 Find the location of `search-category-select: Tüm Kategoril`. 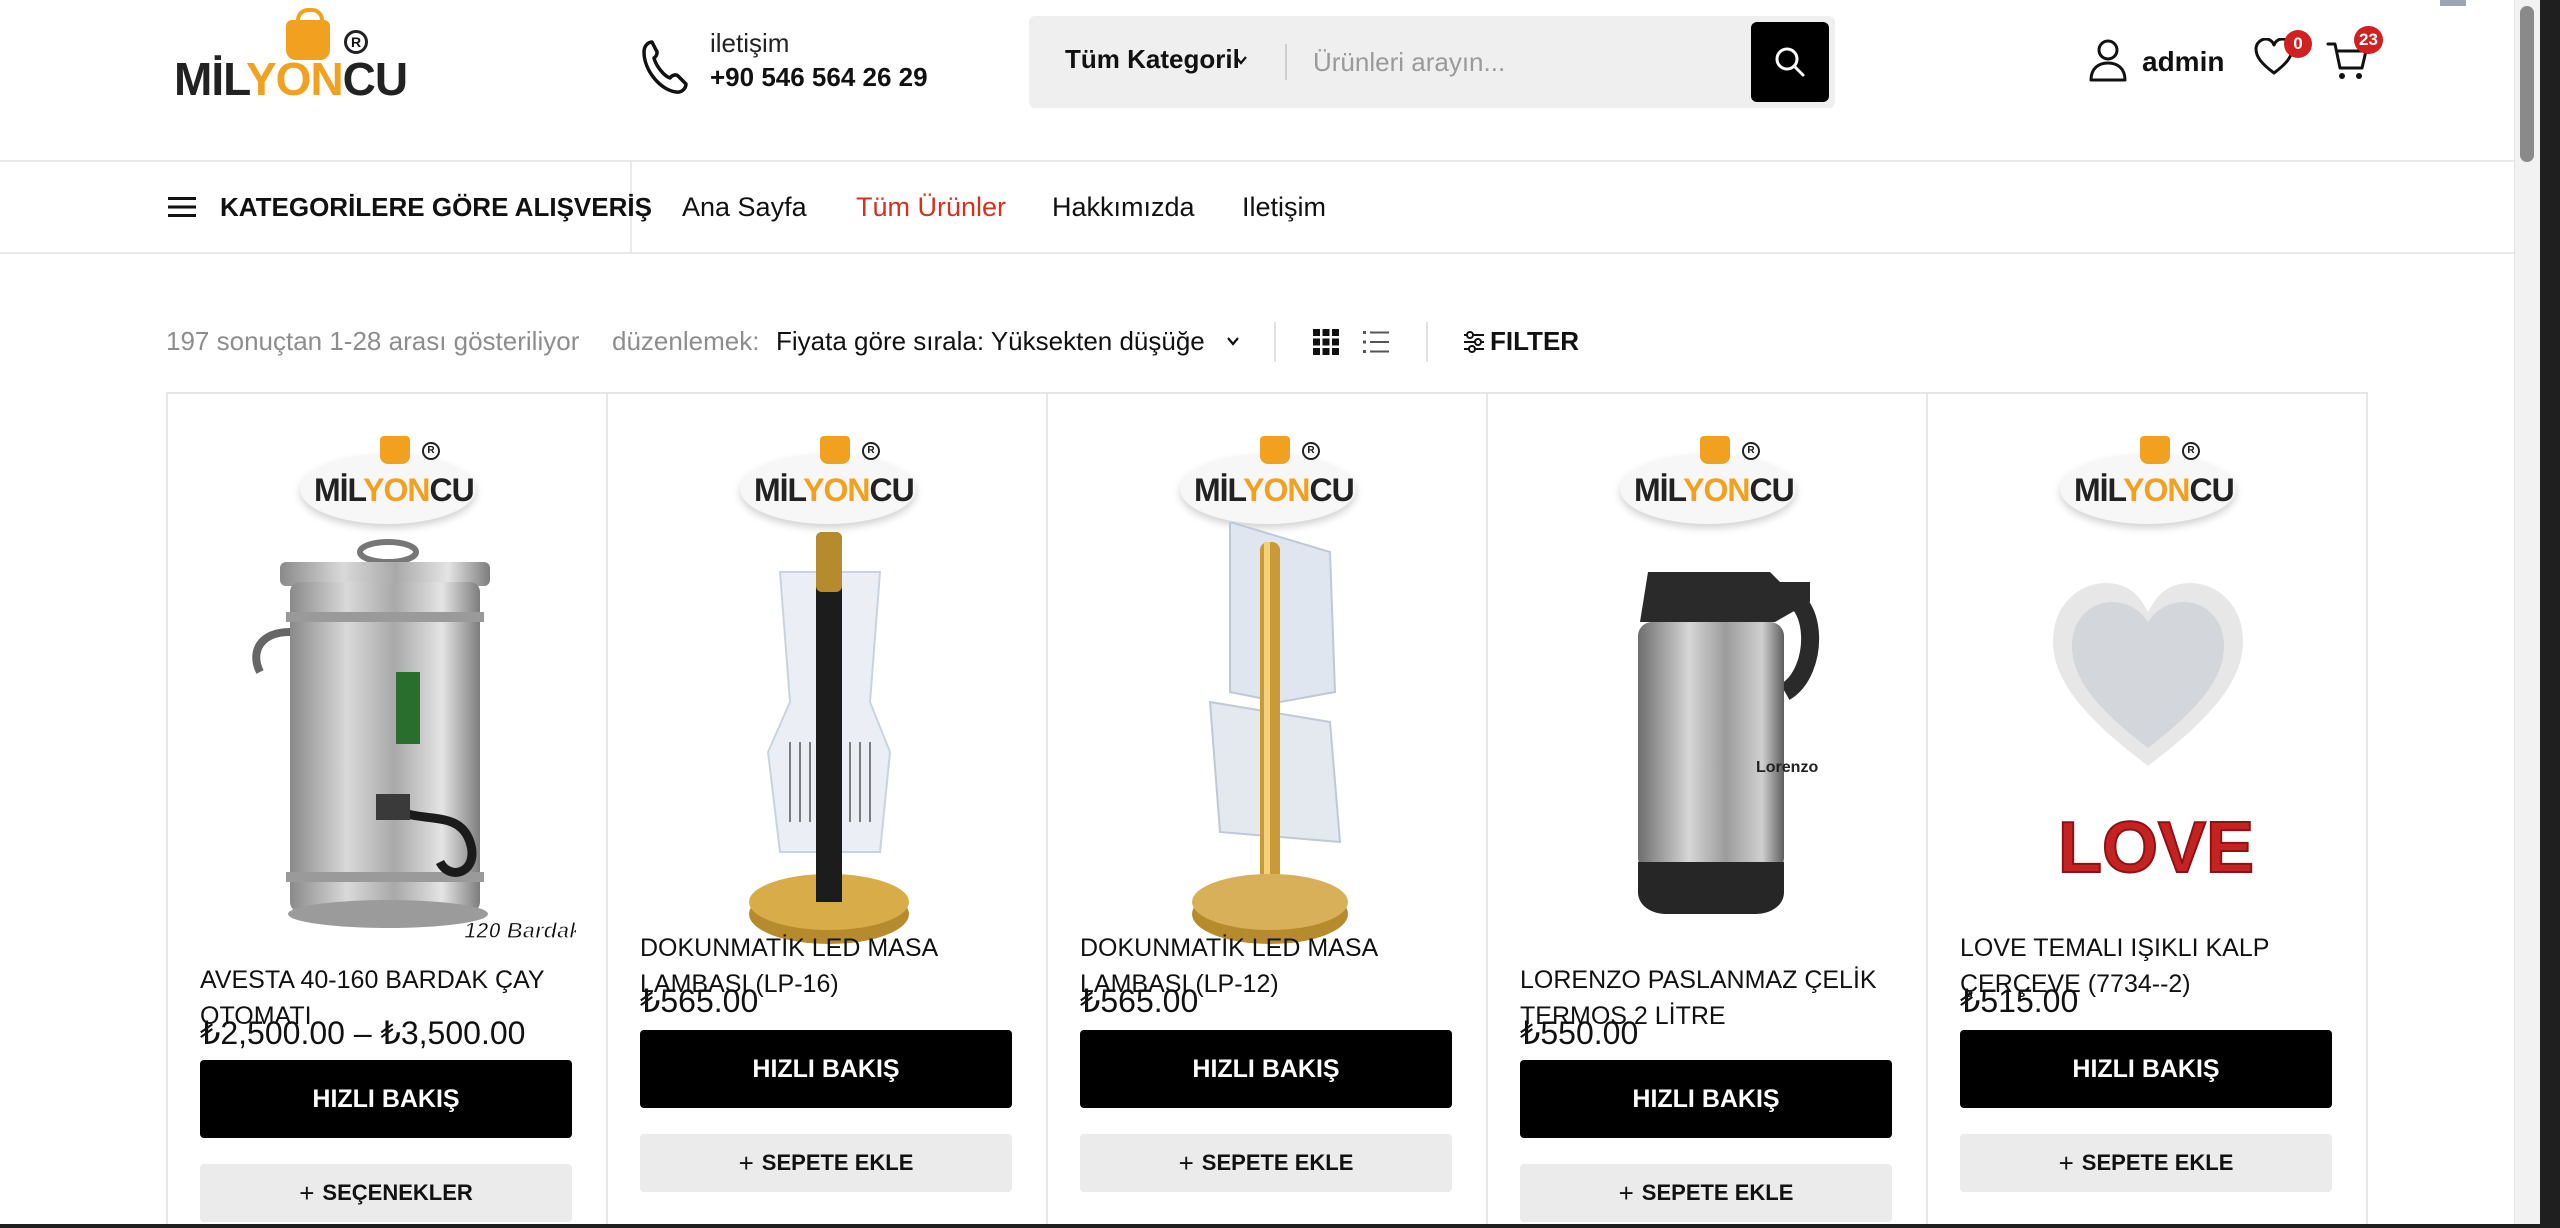

search-category-select: Tüm Kategoril is located at coordinates (1152, 59).